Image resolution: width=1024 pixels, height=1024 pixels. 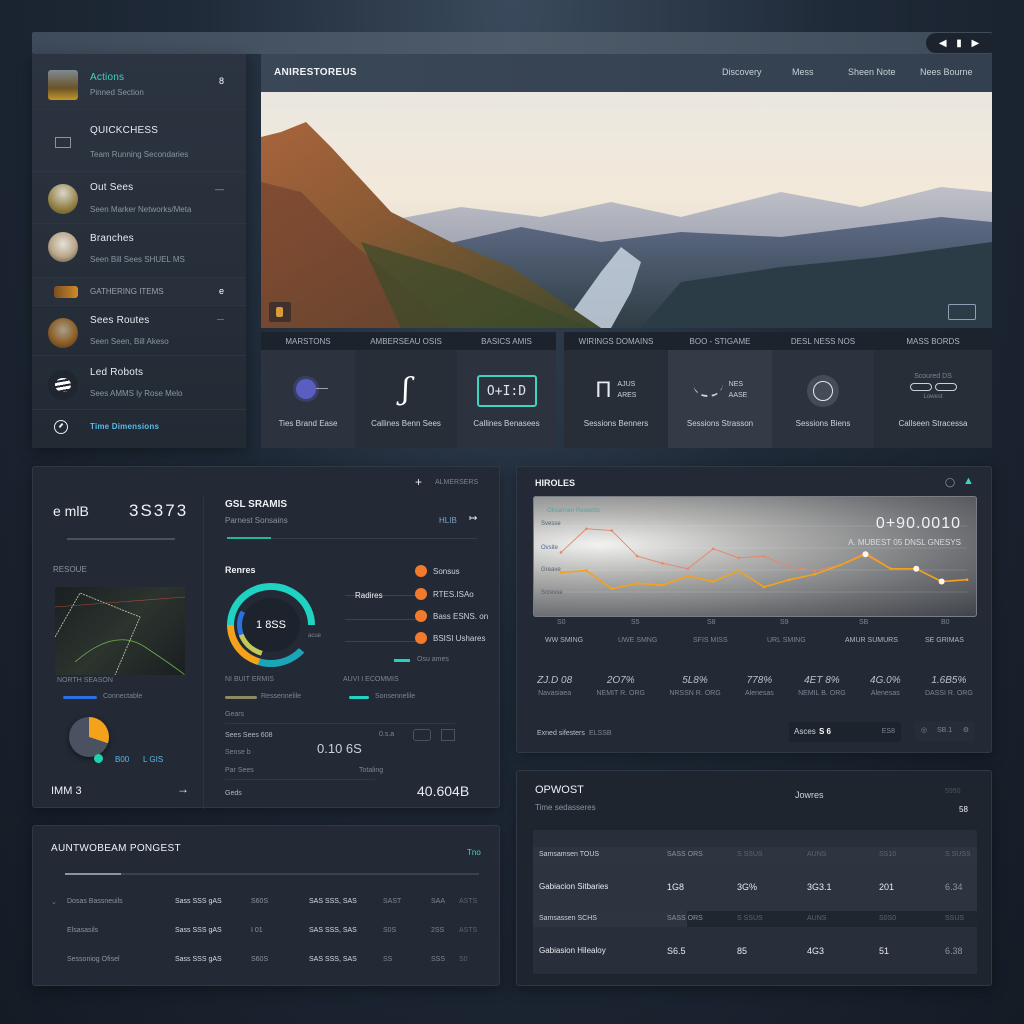 What do you see at coordinates (918, 523) in the screenshot?
I see `chart-headline-value: 0+90.0010` at bounding box center [918, 523].